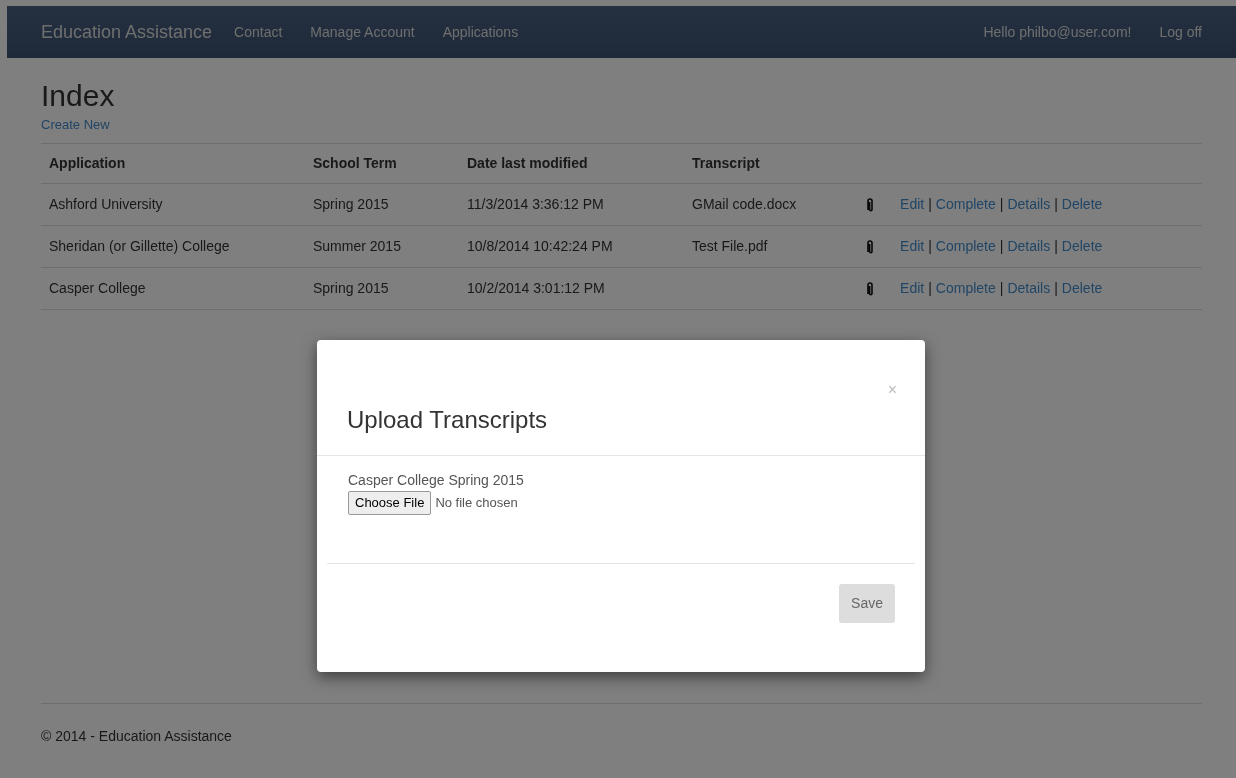  I want to click on save-button: Save, so click(867, 603).